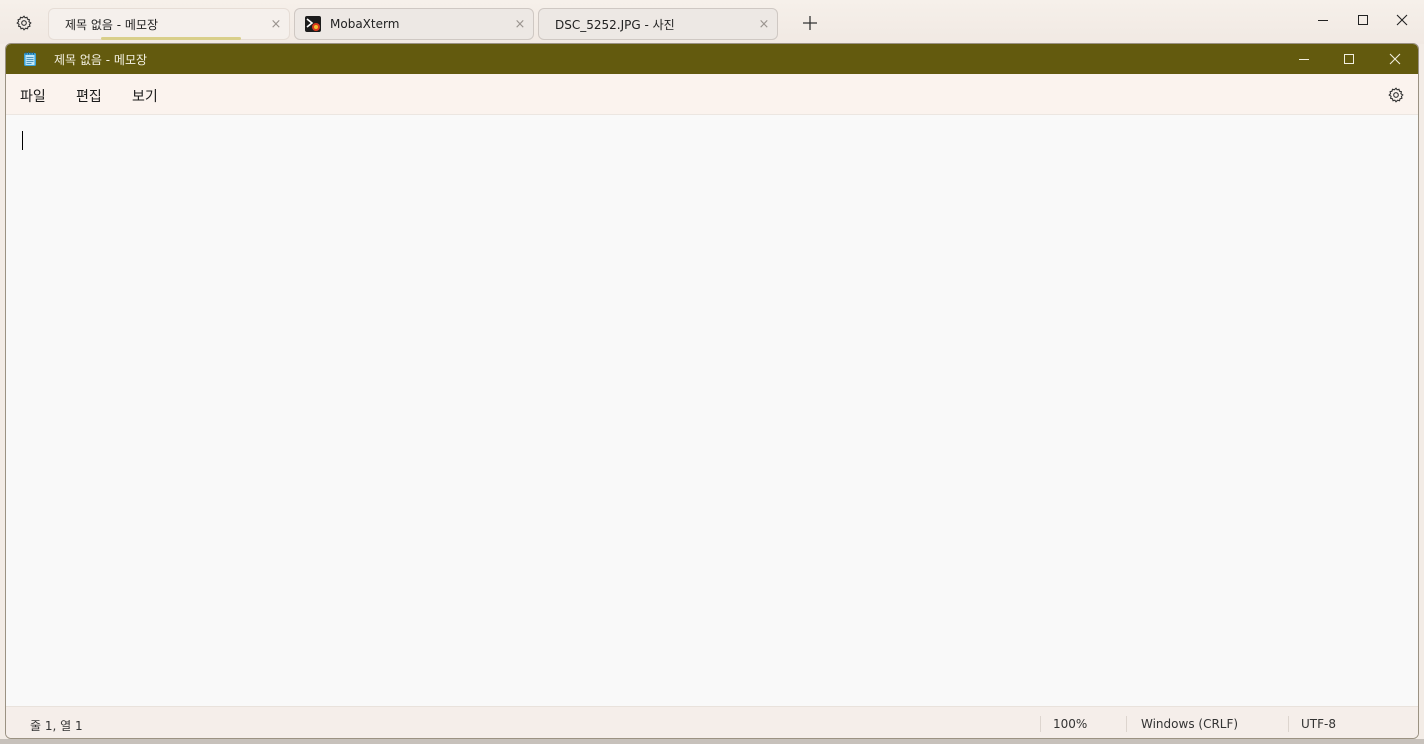 Image resolution: width=1424 pixels, height=744 pixels. Describe the element at coordinates (712, 722) in the screenshot. I see `status-bar: 줄 1, 열 1 100% Windows (CRLF) UTF-8` at that location.